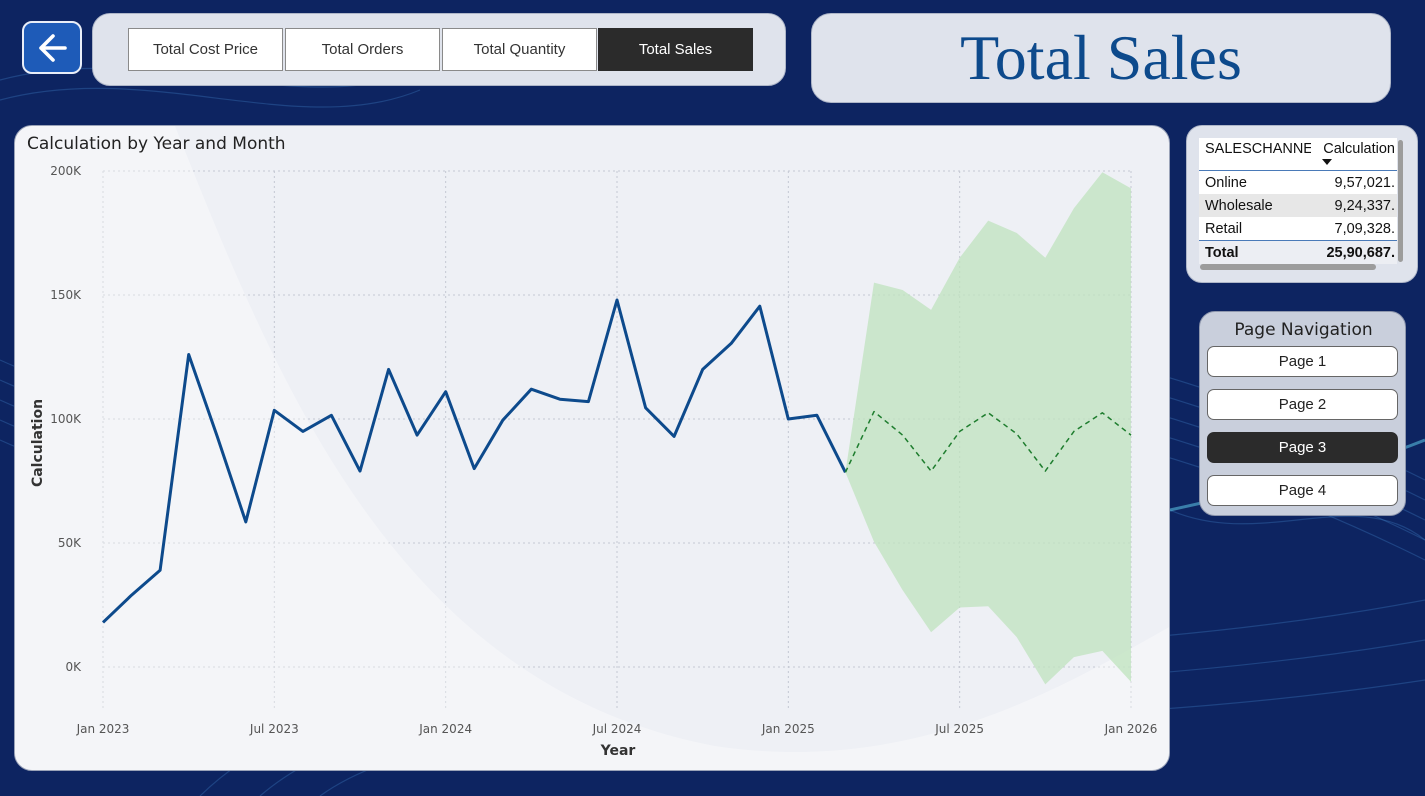  What do you see at coordinates (1298, 182) in the screenshot?
I see `table-row: Online 9,57,021.` at bounding box center [1298, 182].